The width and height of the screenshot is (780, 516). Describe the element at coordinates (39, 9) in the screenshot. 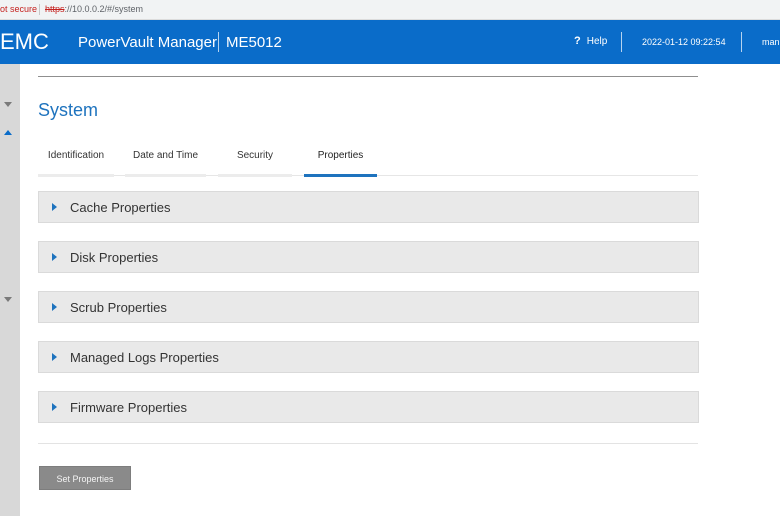

I see `address-divider` at that location.